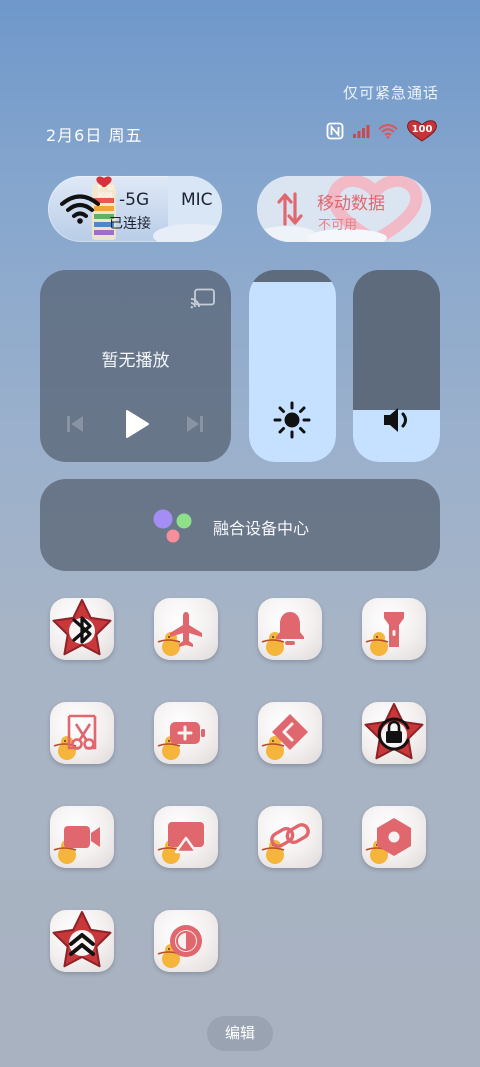  What do you see at coordinates (391, 93) in the screenshot?
I see `emergency-calls-only-text: 仅可紧急通话` at bounding box center [391, 93].